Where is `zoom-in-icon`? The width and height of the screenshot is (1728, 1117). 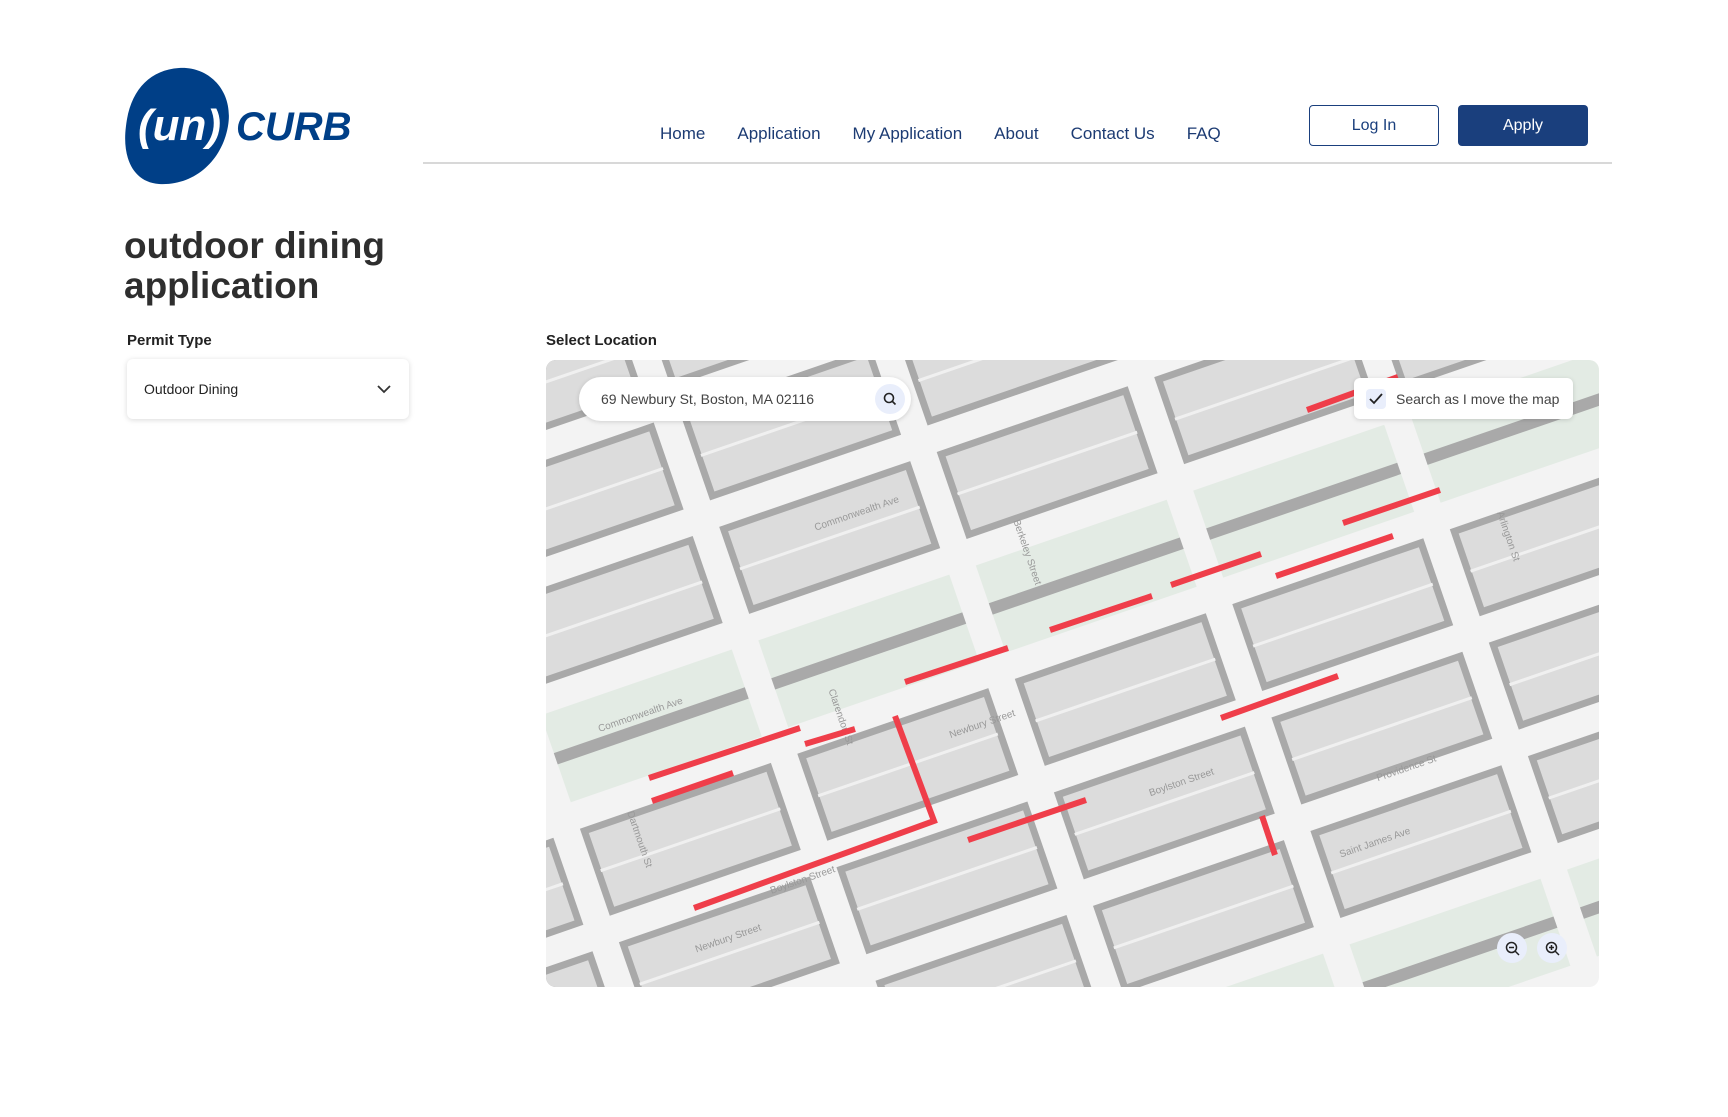
zoom-in-icon is located at coordinates (1552, 948).